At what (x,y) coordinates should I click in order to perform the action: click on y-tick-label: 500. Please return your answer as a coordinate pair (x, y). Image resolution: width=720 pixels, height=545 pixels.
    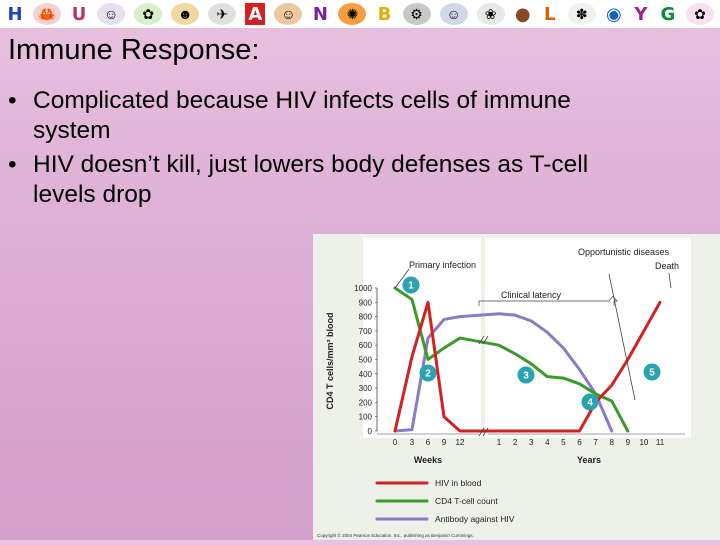
    Looking at the image, I should click on (366, 360).